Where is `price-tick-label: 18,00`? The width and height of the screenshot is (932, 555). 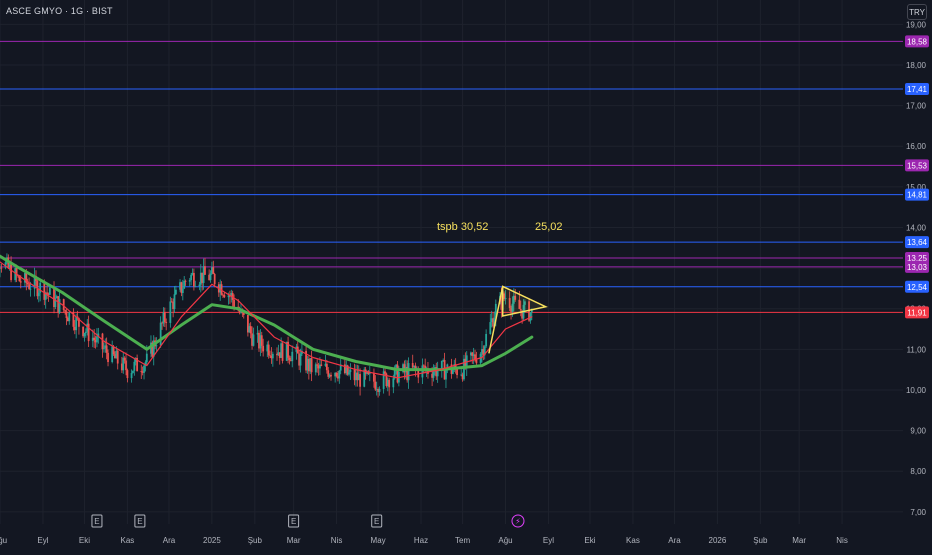
price-tick-label: 18,00 is located at coordinates (916, 65).